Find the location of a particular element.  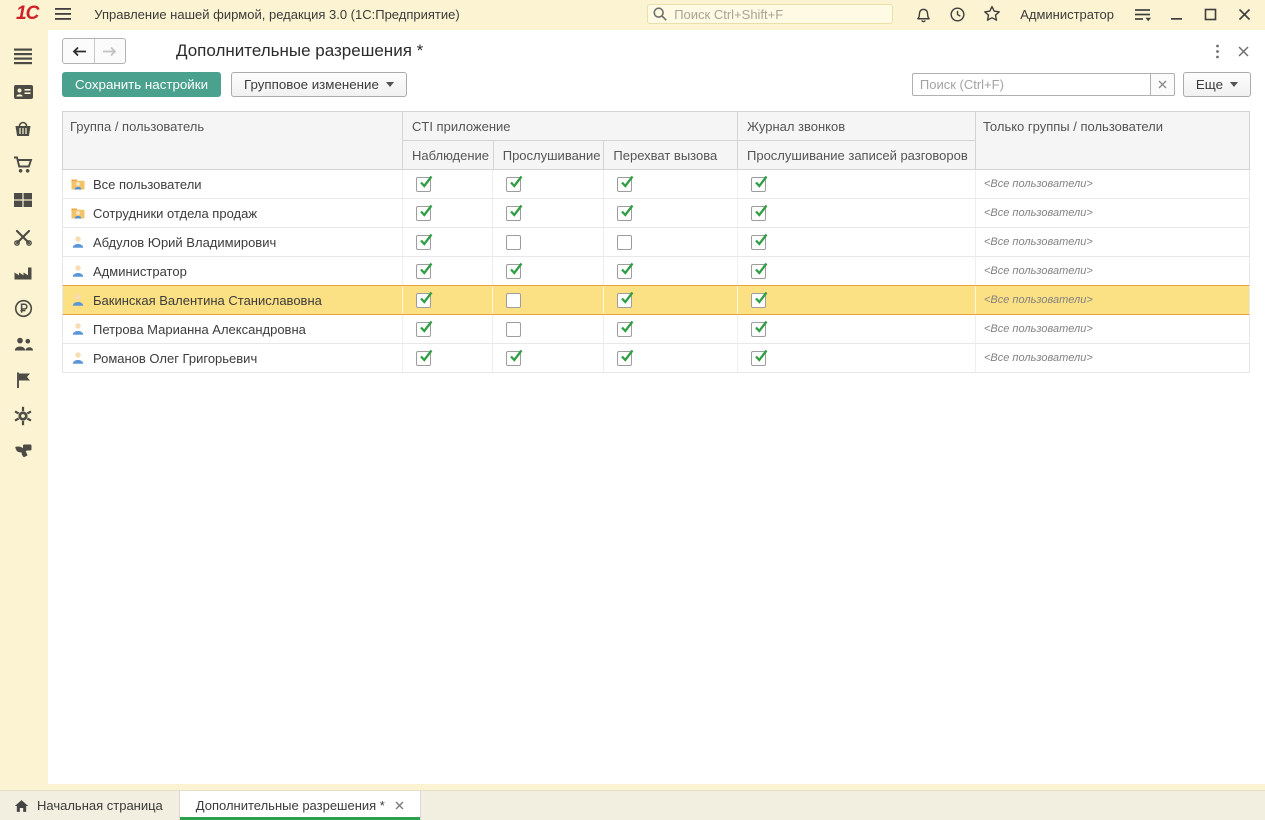

sidebar-item-company is located at coordinates (23, 380).